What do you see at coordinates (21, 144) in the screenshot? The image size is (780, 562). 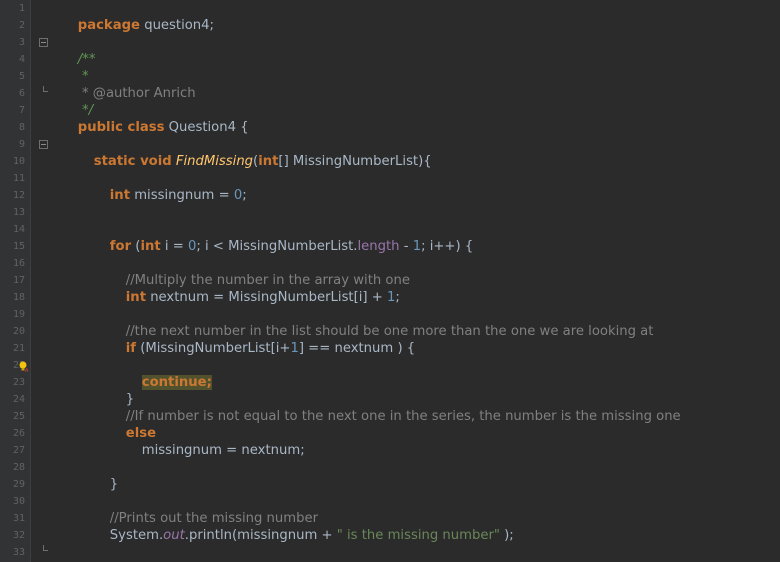 I see `line-number: 9` at bounding box center [21, 144].